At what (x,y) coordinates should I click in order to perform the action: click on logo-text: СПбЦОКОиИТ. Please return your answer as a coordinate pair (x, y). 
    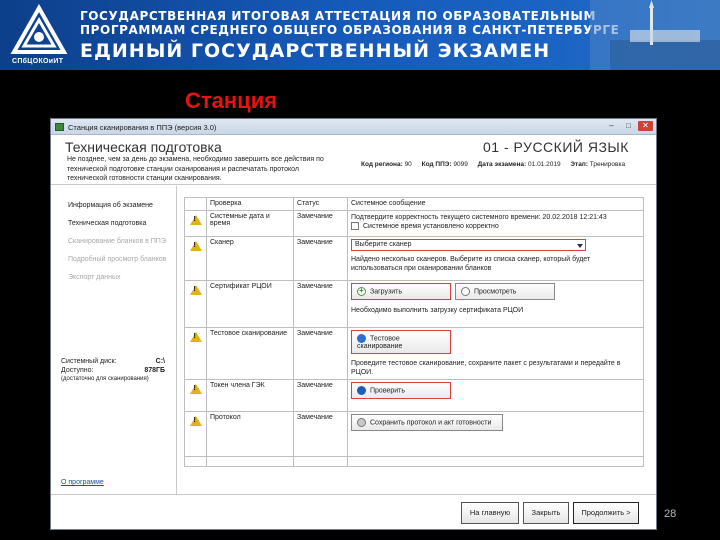
    Looking at the image, I should click on (38, 61).